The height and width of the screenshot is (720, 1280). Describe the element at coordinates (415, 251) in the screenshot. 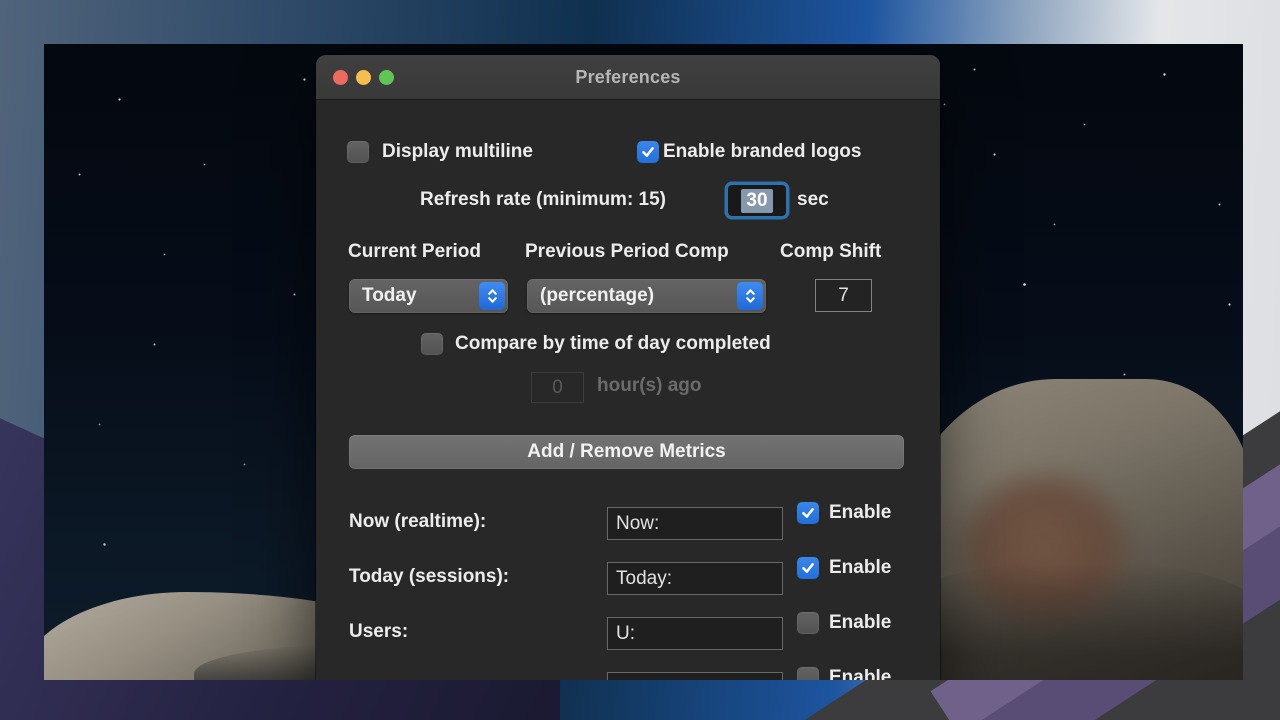

I see `current-period-header: Current Period` at that location.